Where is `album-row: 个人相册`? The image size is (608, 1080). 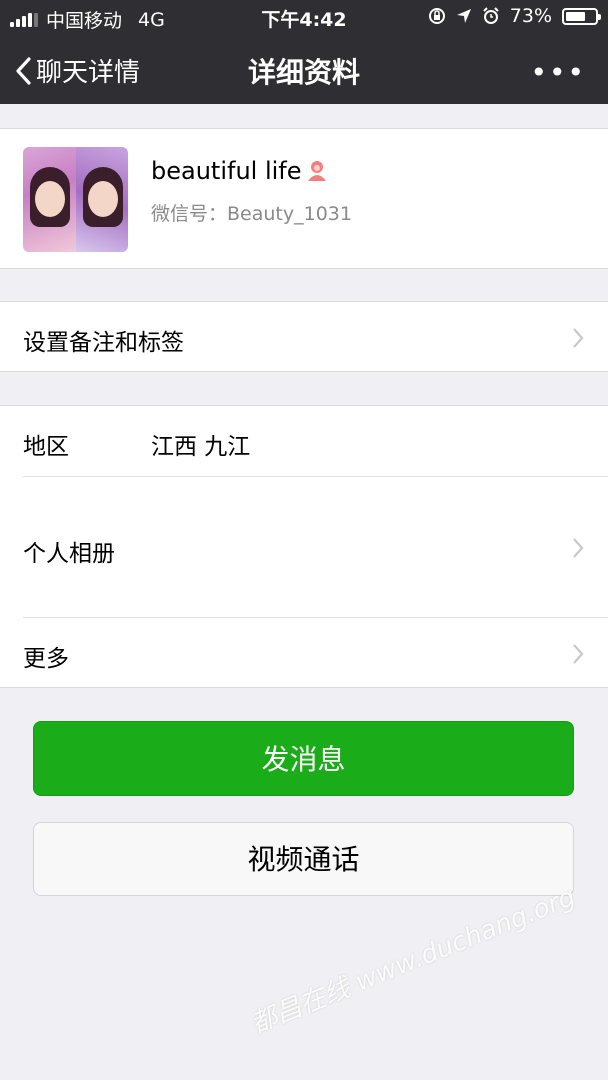 album-row: 个人相册 is located at coordinates (304, 547).